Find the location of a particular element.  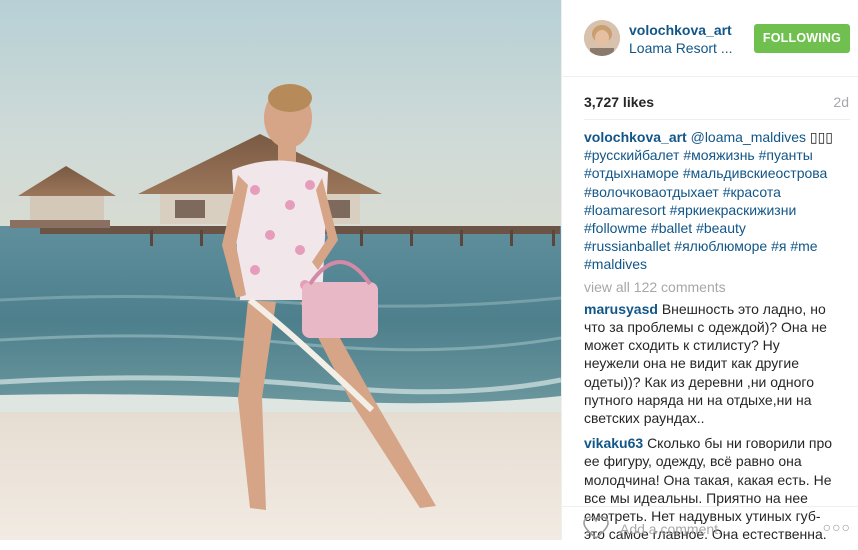

avatar is located at coordinates (602, 38).